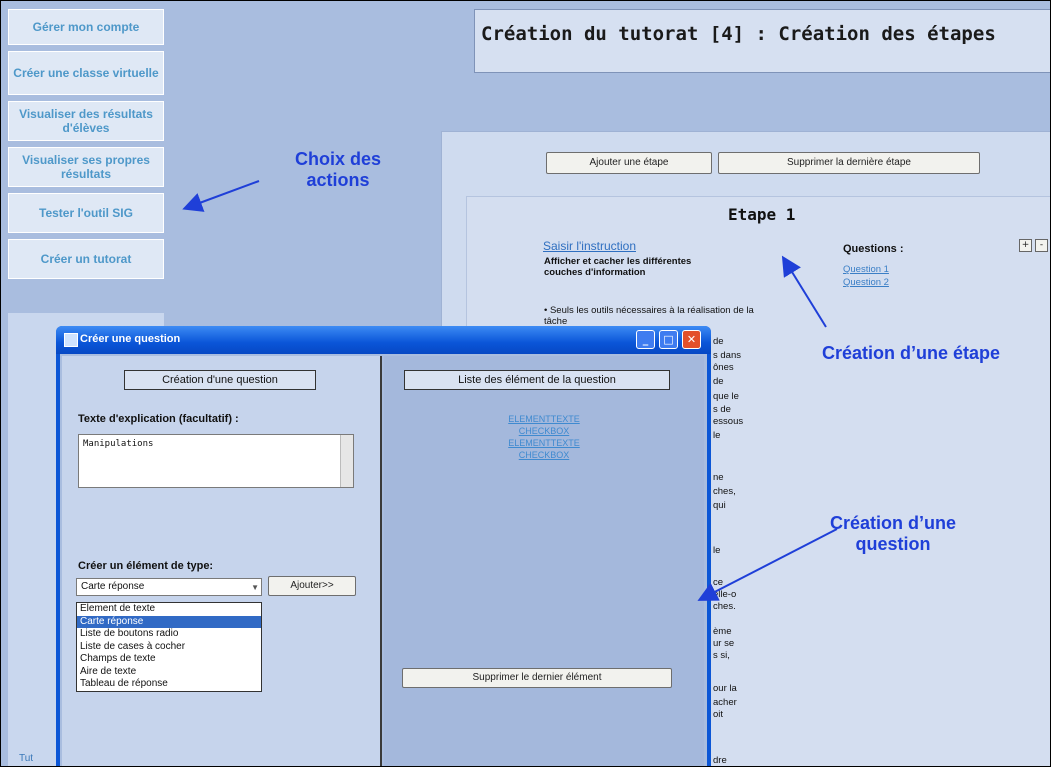 The image size is (1051, 767). I want to click on arrow-to-sidebar, so click(221, 196).